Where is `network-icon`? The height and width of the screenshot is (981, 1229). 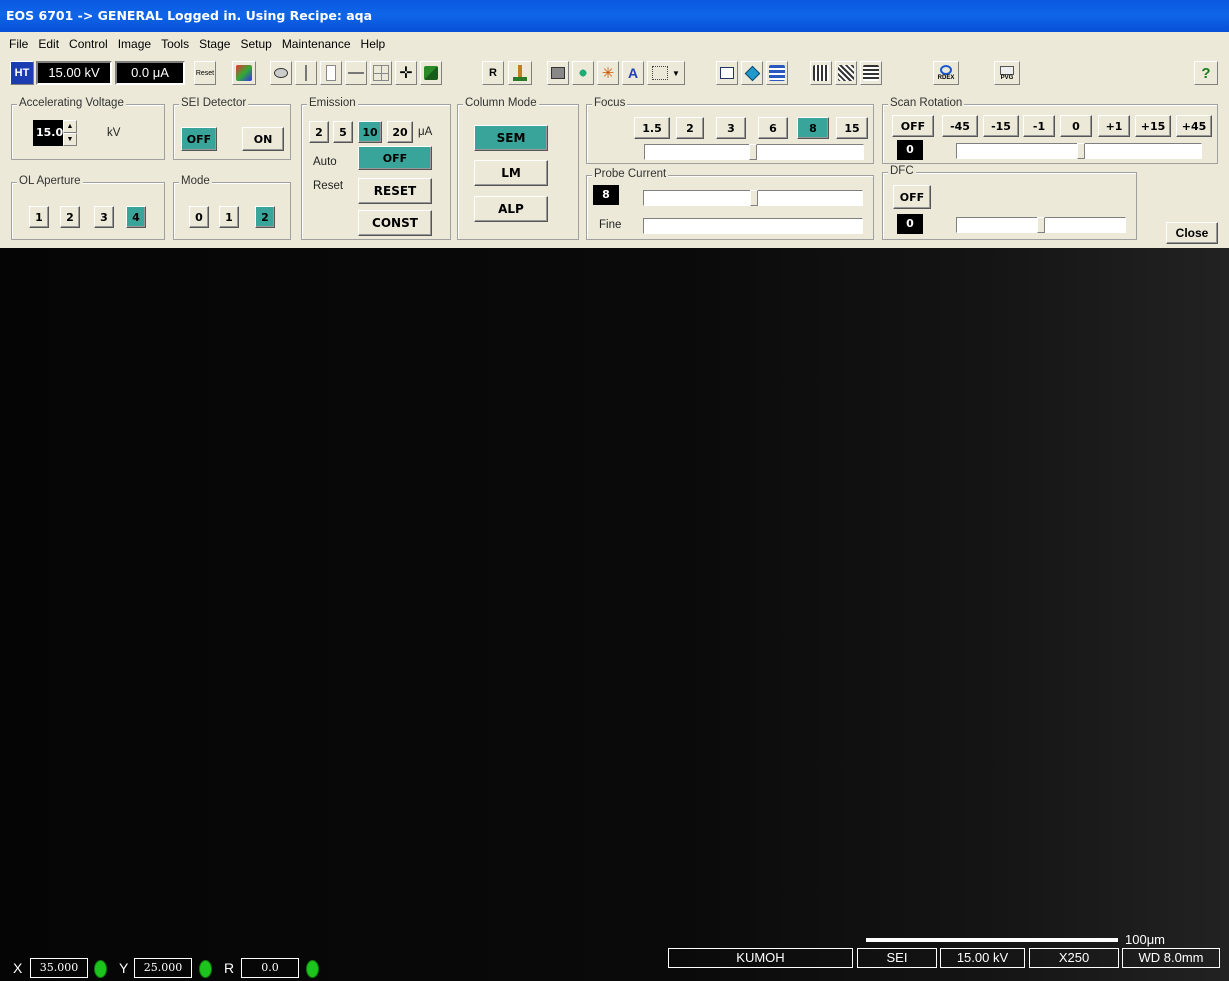 network-icon is located at coordinates (583, 73).